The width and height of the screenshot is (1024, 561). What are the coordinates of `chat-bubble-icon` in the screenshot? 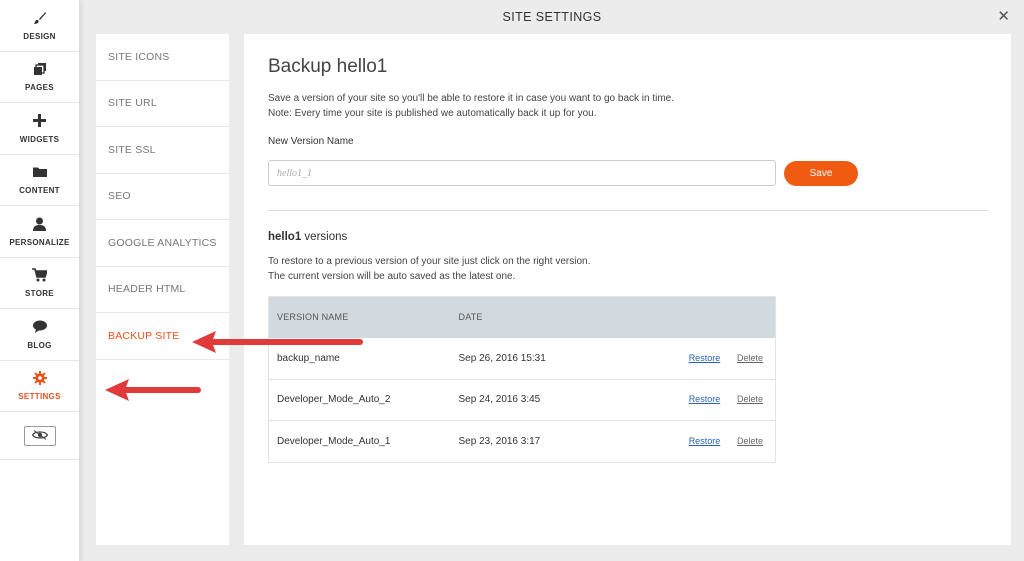 It's located at (40, 327).